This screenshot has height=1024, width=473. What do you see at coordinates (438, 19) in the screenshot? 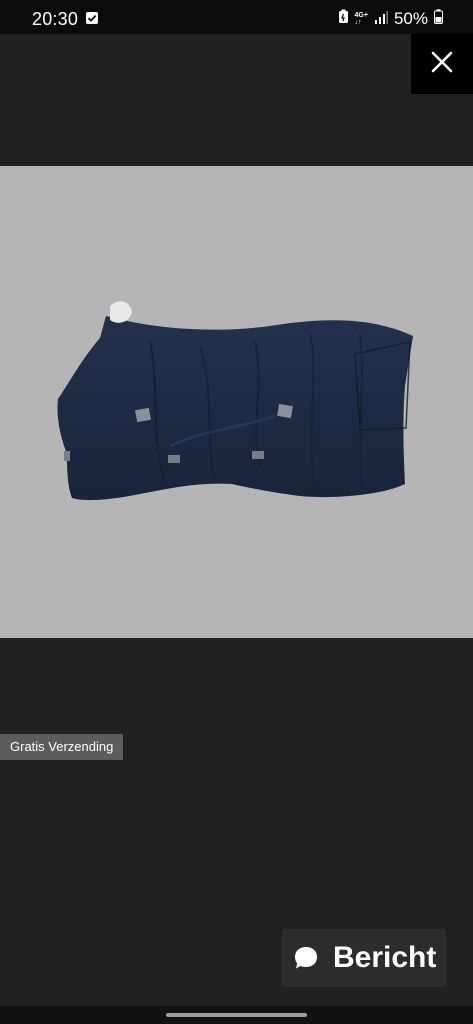
I see `battery-icon` at bounding box center [438, 19].